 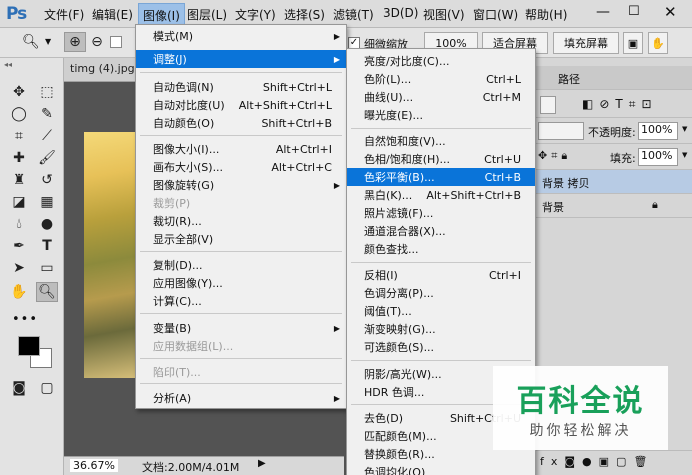 I want to click on image-menu-item-rotation: 图像旋转(G) ▶, so click(x=241, y=185).